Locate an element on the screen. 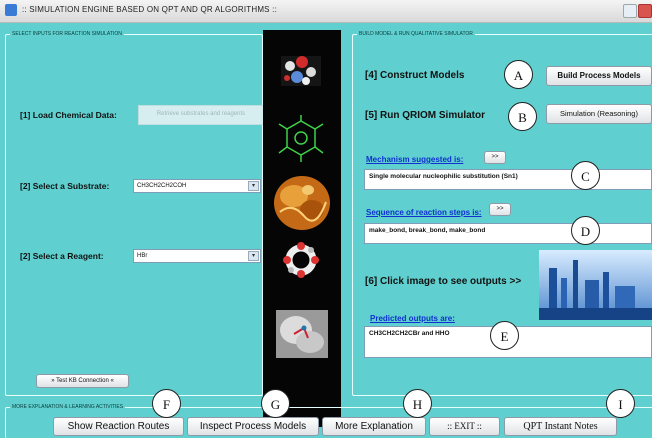 The height and width of the screenshot is (438, 652). show-reaction-routes-button: Show Reaction Routes is located at coordinates (118, 426).